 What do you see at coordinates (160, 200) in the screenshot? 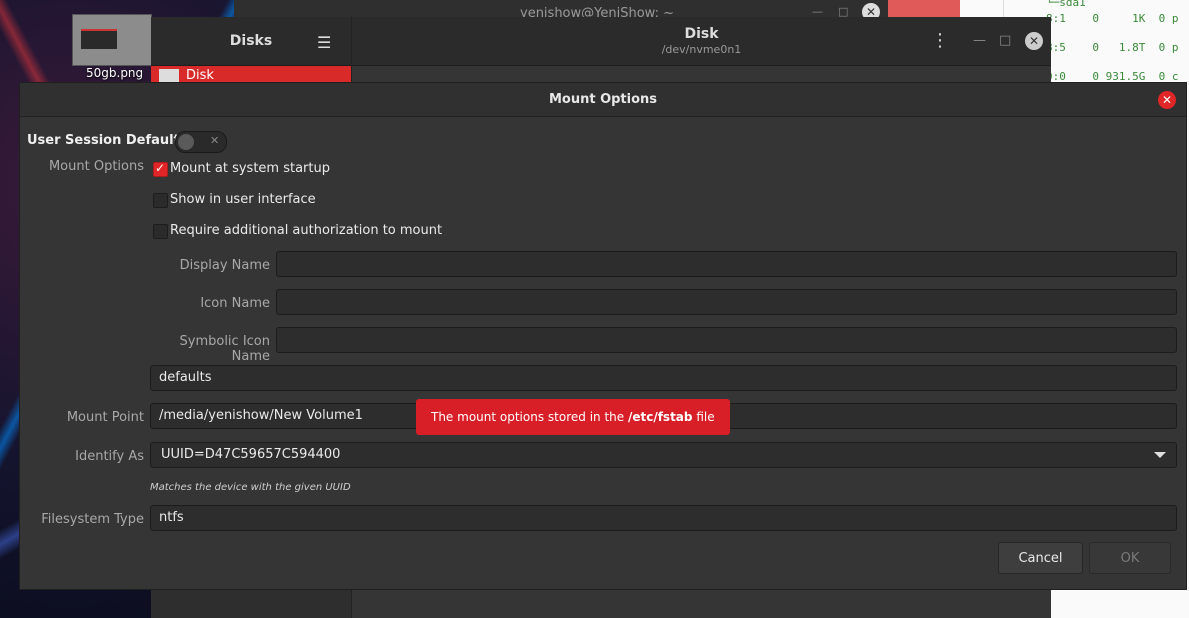
I see `show-in-ui-checkbox` at bounding box center [160, 200].